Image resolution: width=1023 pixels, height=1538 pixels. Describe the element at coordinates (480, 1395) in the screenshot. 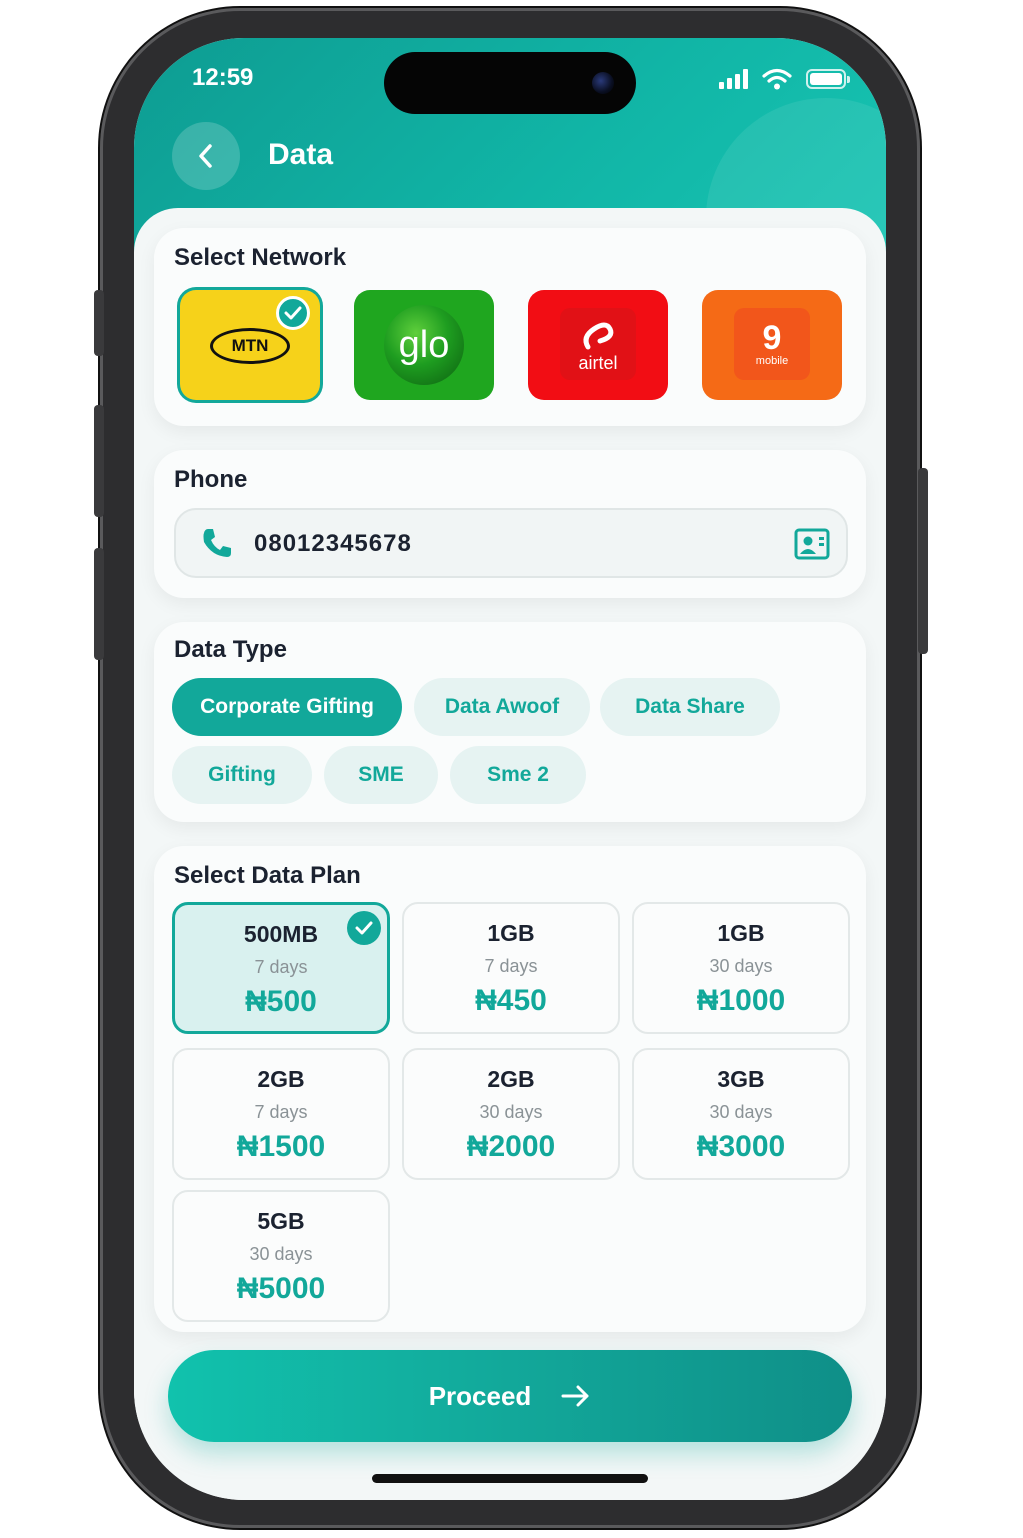

I see `proceed-label: Proceed` at that location.